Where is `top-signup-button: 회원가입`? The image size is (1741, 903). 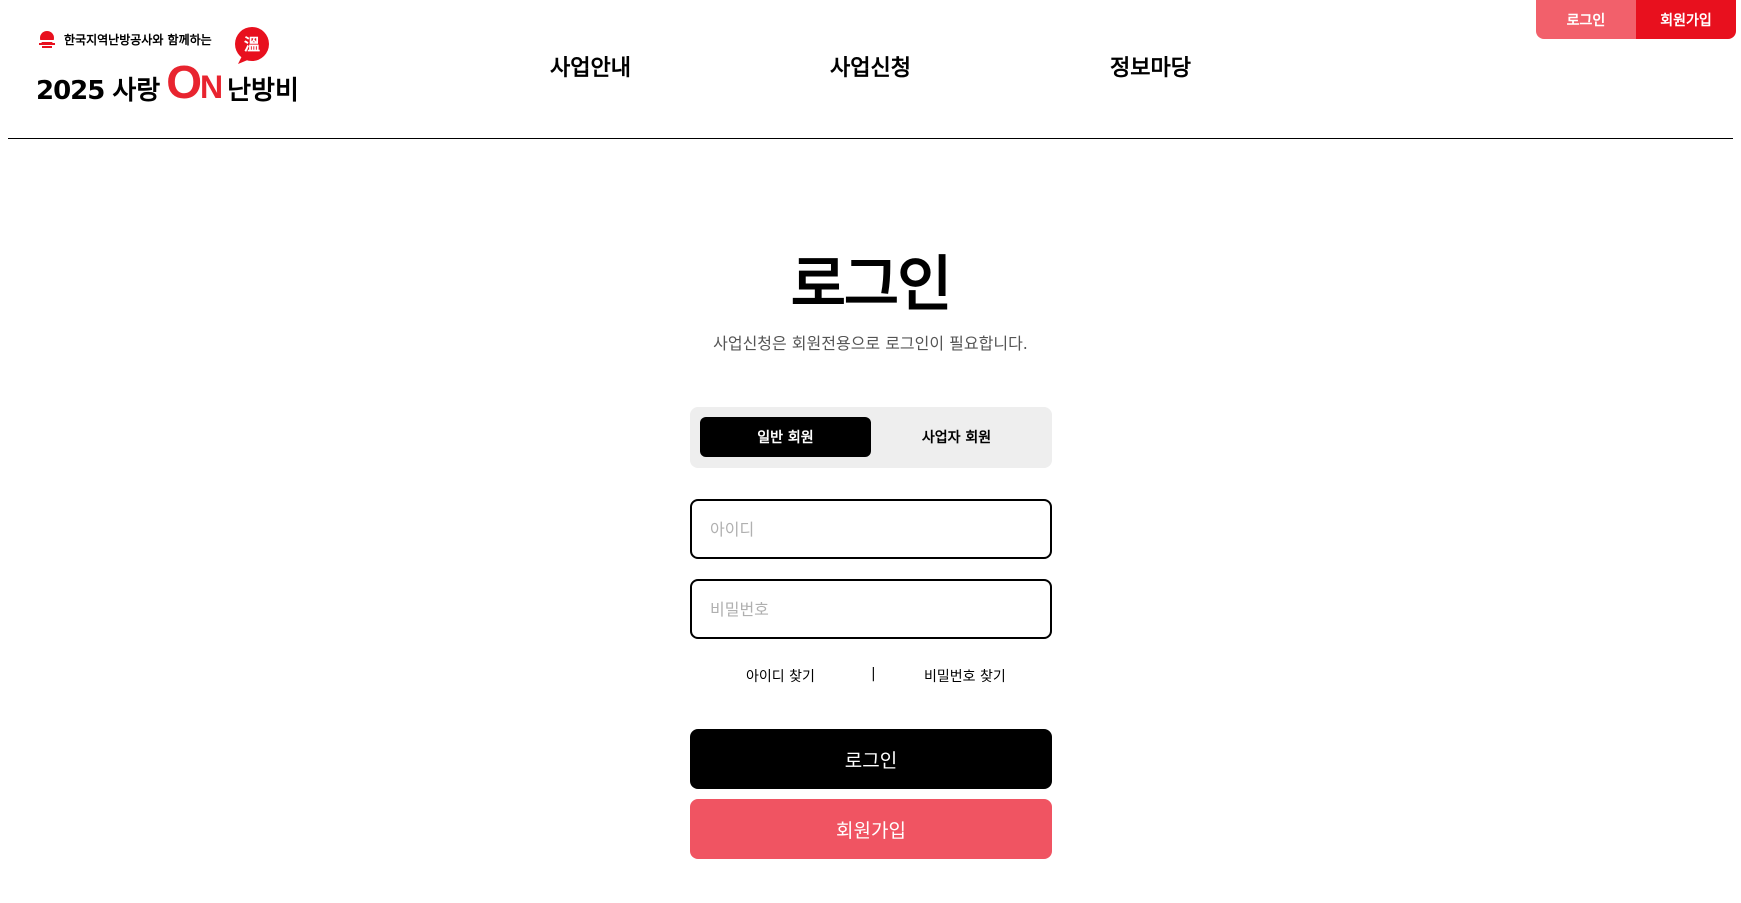
top-signup-button: 회원가입 is located at coordinates (1686, 19).